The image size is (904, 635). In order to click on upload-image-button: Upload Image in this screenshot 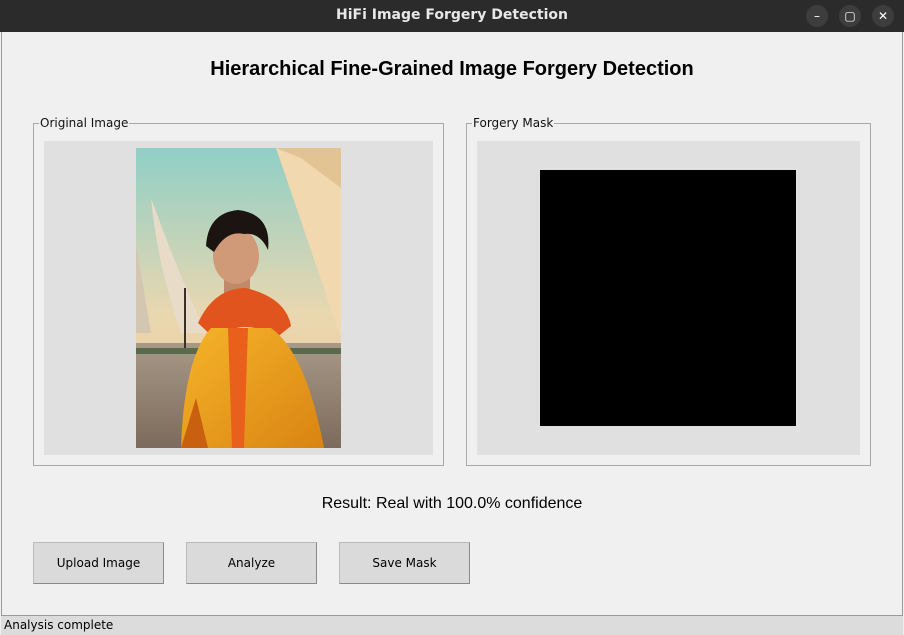, I will do `click(98, 563)`.